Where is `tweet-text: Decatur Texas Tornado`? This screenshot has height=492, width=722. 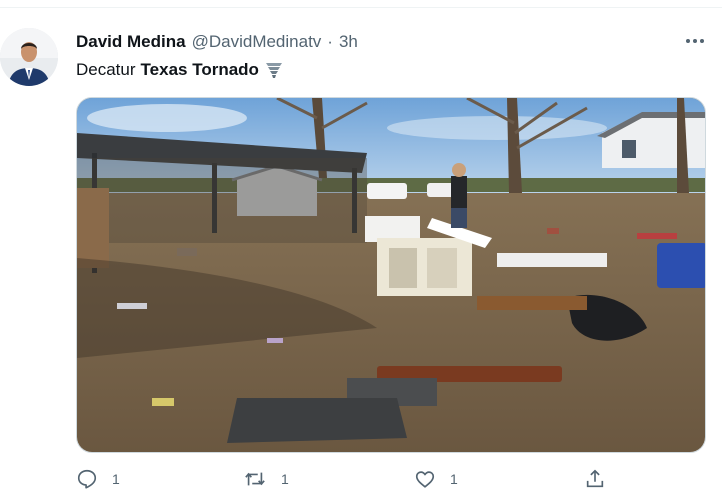 tweet-text: Decatur Texas Tornado is located at coordinates (180, 70).